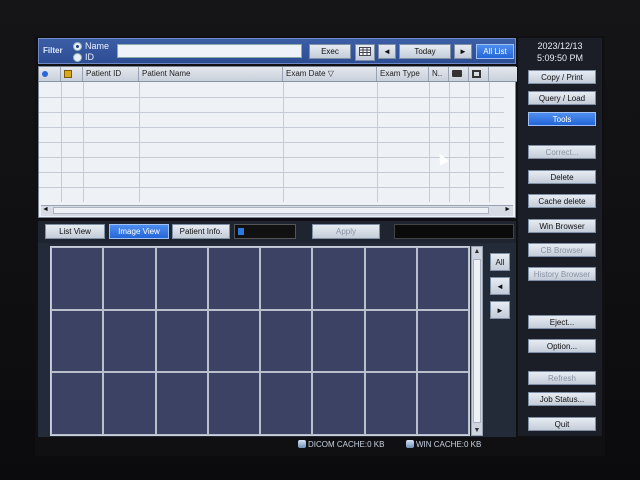 The image size is (640, 480). Describe the element at coordinates (365, 52) in the screenshot. I see `calendar-button` at that location.